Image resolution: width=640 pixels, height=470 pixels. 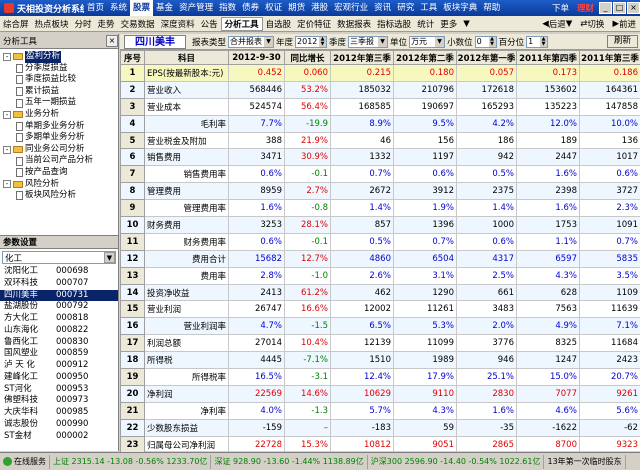 What do you see at coordinates (425, 24) in the screenshot?
I see `toolbar-item-12: 统计` at bounding box center [425, 24].